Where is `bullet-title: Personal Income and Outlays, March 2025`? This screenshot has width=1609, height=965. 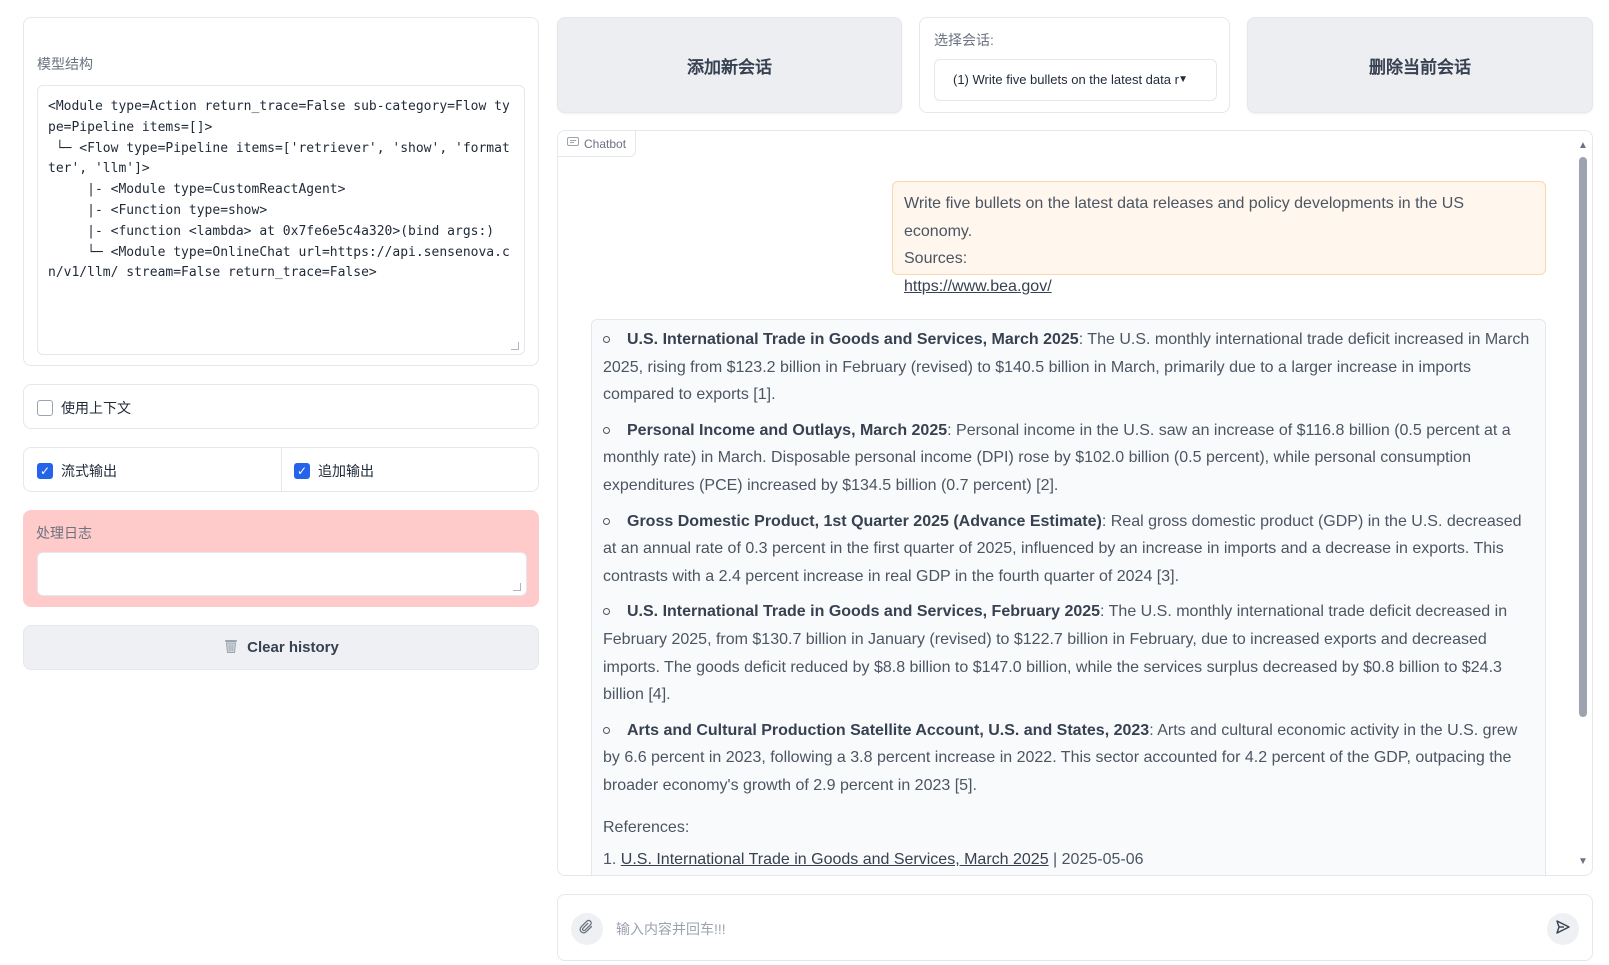
bullet-title: Personal Income and Outlays, March 2025 is located at coordinates (787, 430).